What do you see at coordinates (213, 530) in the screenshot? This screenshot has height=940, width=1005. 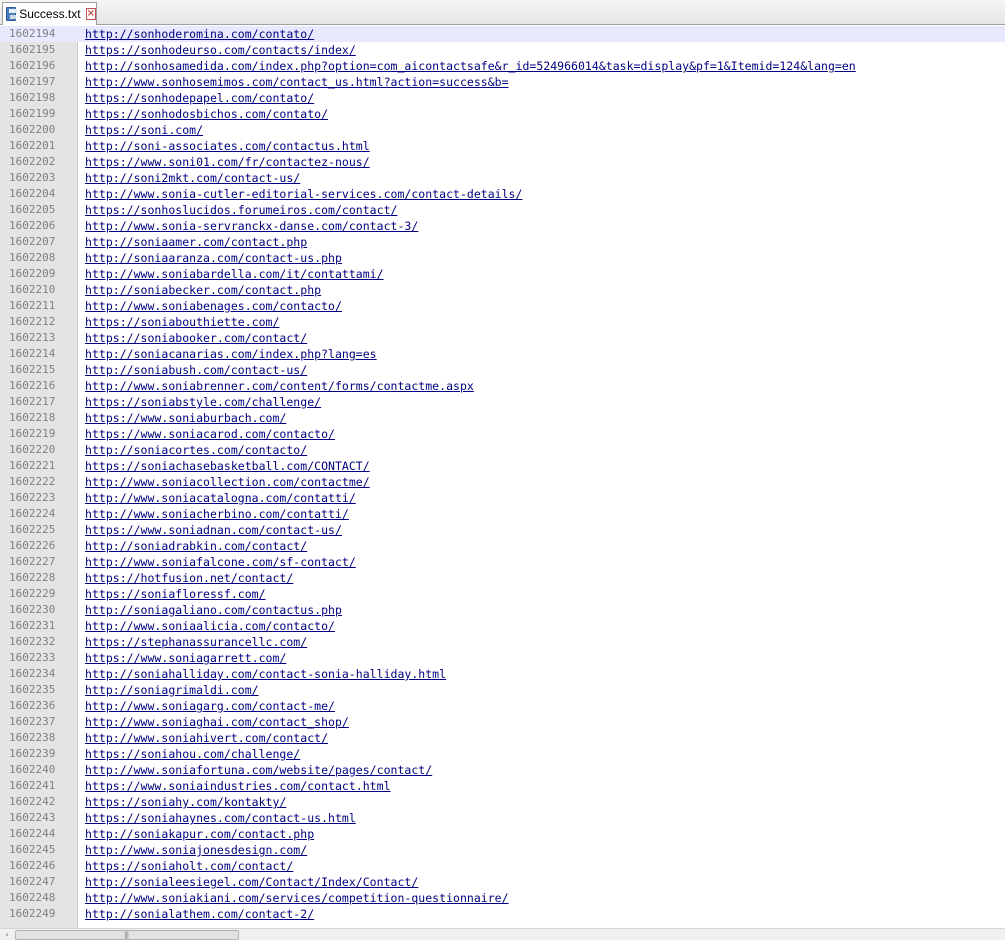 I see `url-link: https://www.soniadnan.com/contact-us/` at bounding box center [213, 530].